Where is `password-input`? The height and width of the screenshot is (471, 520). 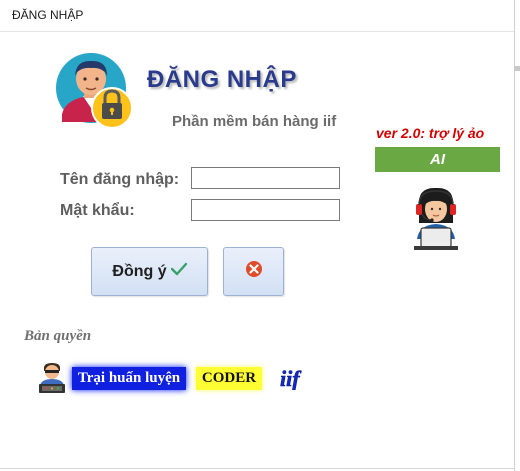 password-input is located at coordinates (265, 210).